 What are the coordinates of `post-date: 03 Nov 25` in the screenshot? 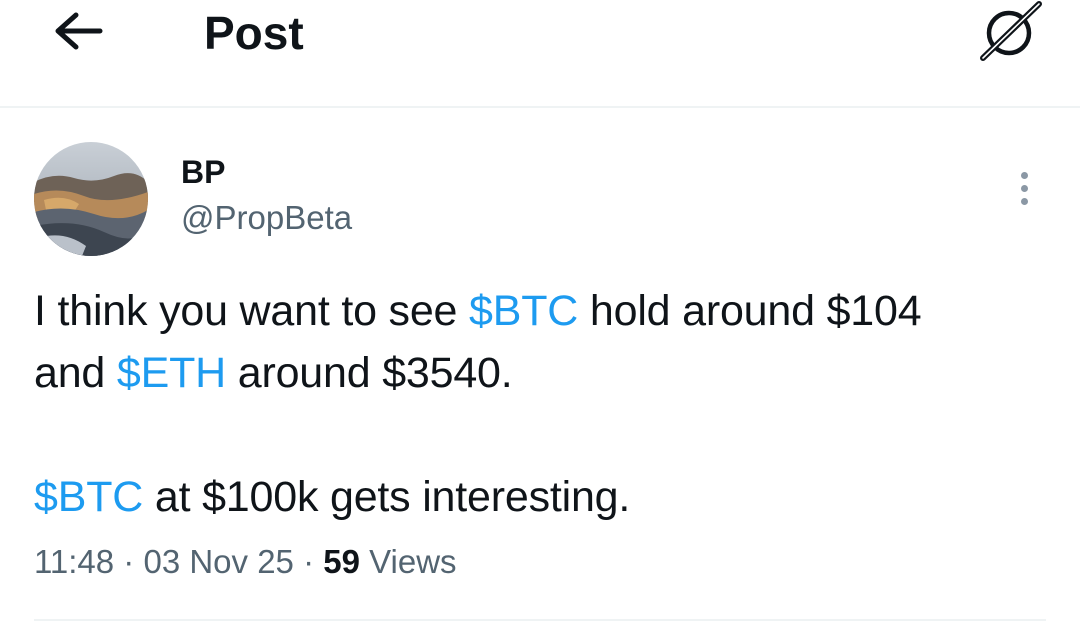 It's located at (218, 561).